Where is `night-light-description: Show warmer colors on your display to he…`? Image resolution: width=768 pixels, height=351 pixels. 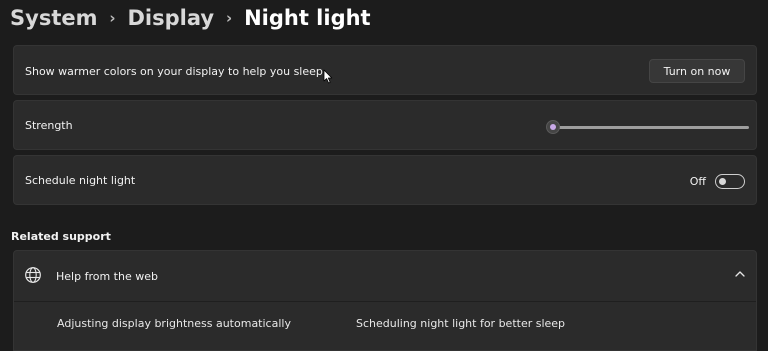 night-light-description: Show warmer colors on your display to he… is located at coordinates (174, 71).